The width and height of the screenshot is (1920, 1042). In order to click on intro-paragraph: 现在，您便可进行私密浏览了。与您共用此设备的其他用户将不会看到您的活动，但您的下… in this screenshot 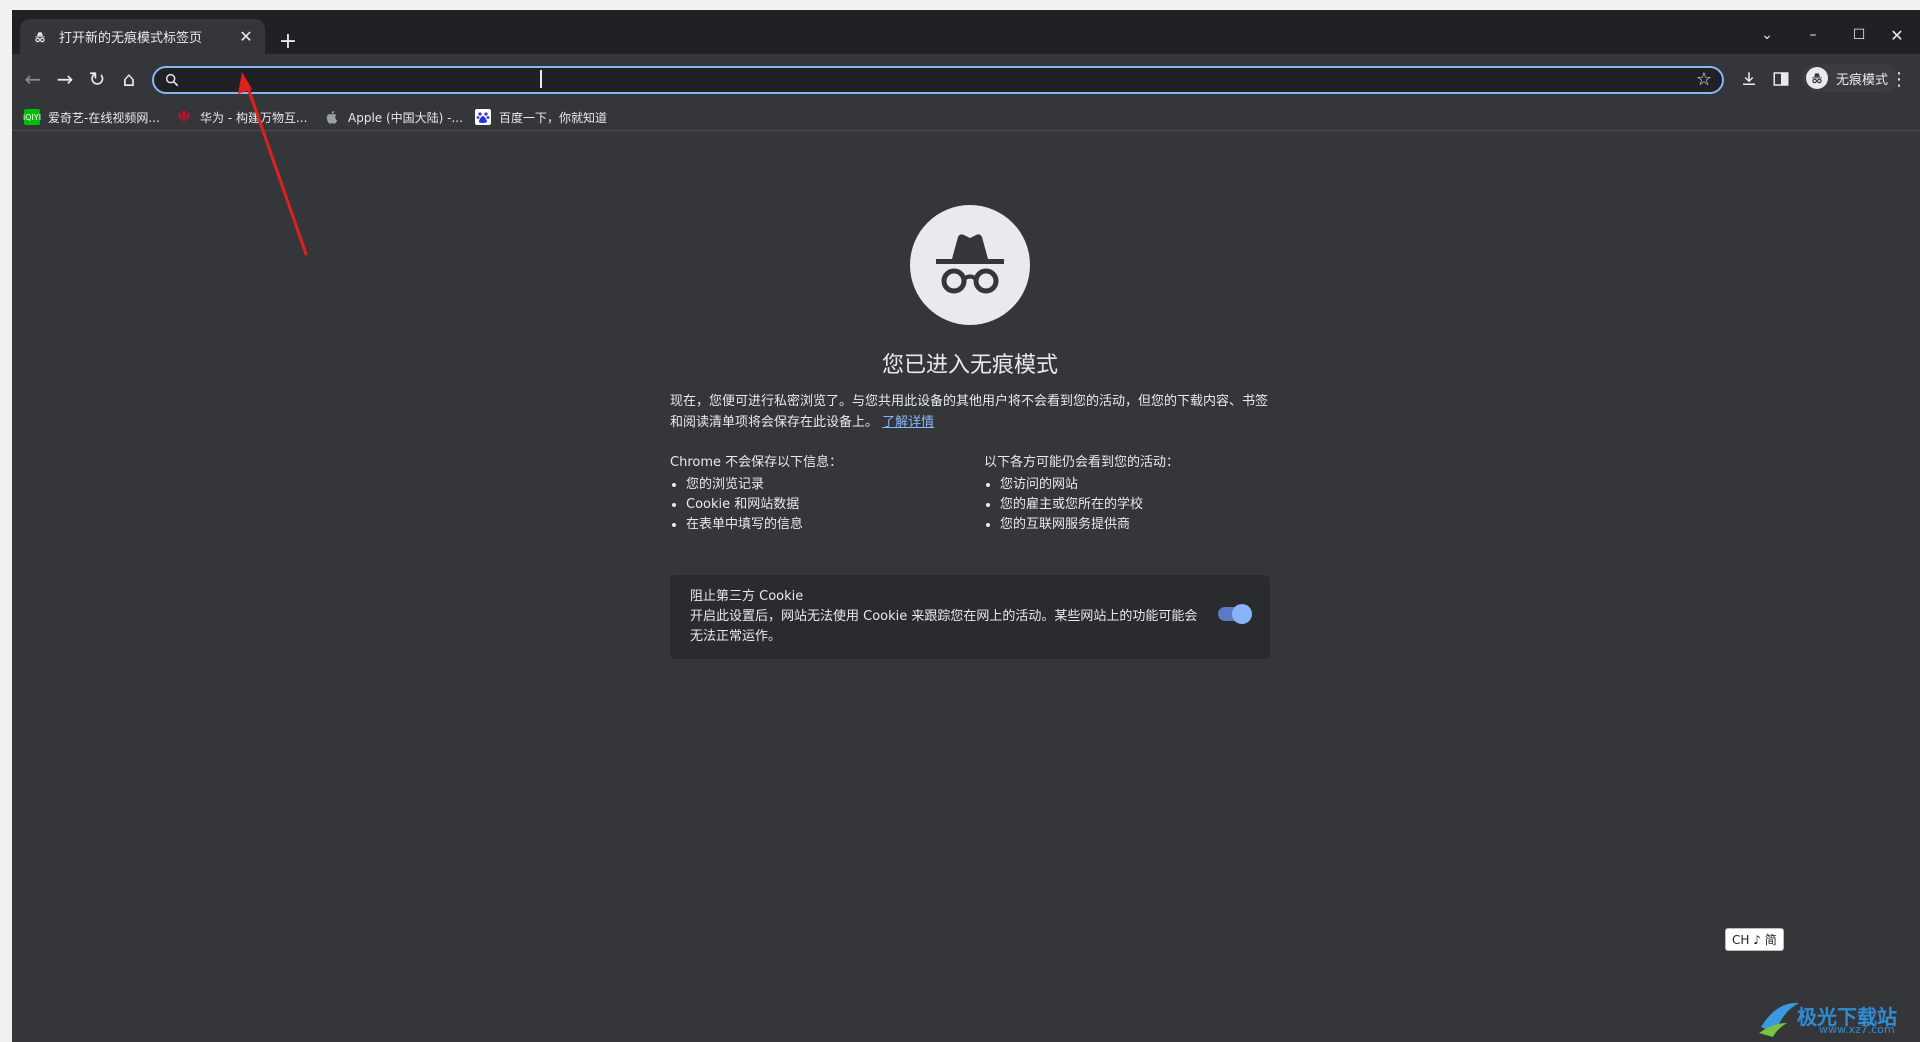, I will do `click(970, 412)`.